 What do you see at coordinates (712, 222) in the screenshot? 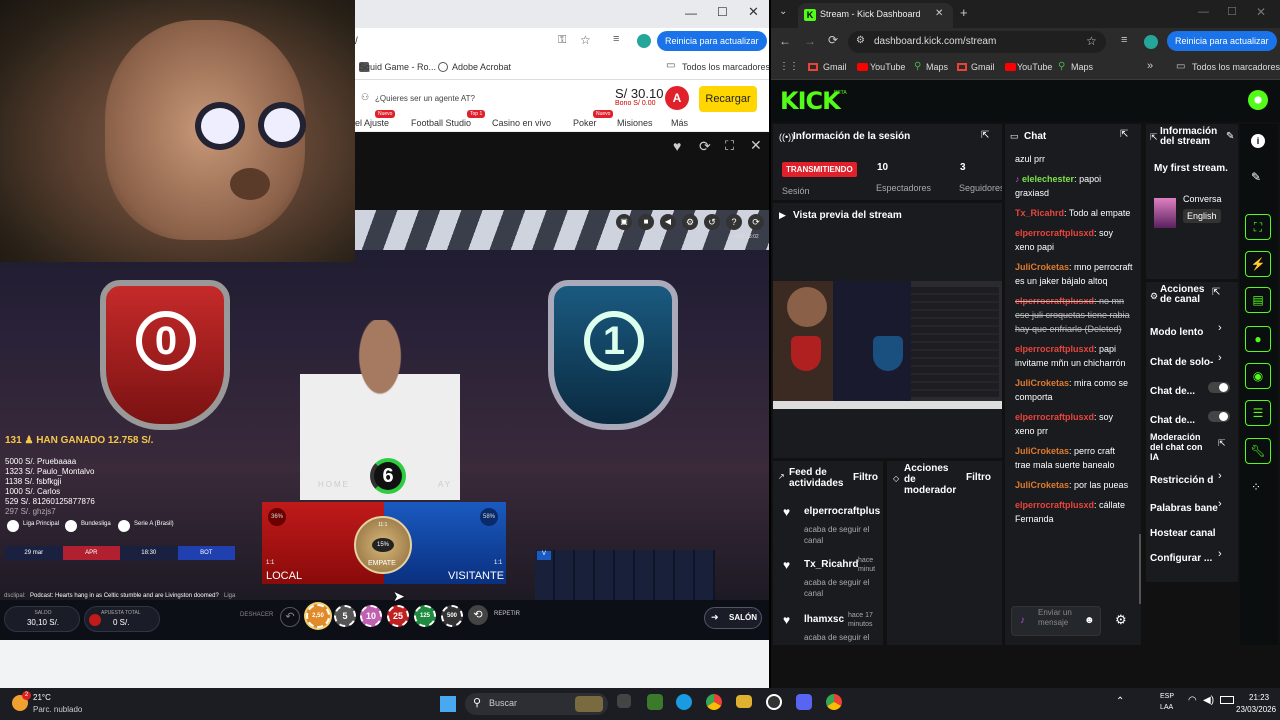
I see `history-icon: ↺` at bounding box center [712, 222].